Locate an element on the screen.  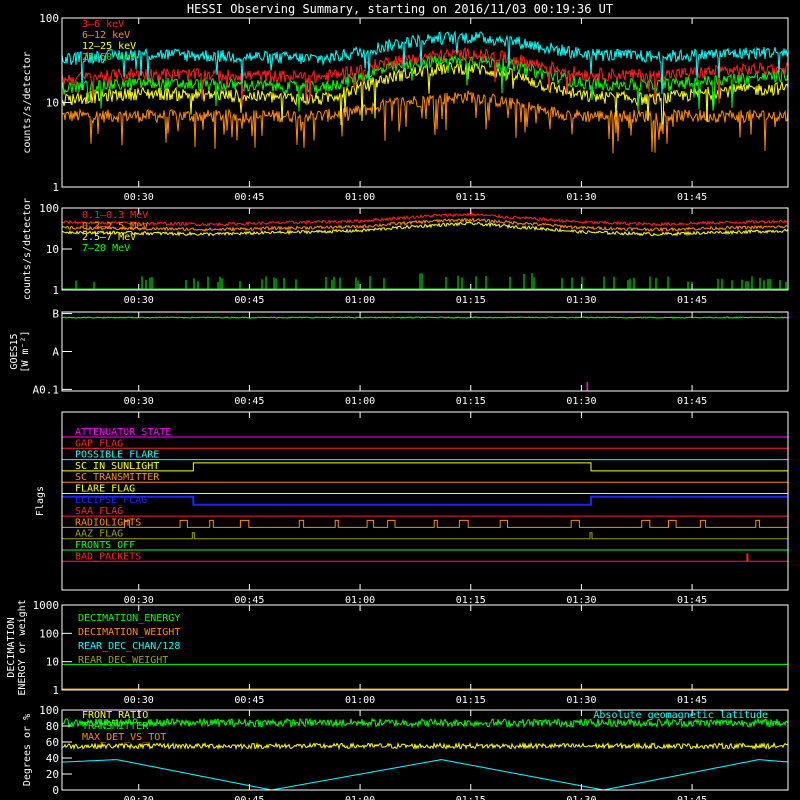
x-tick-label-5-4: 01:30 is located at coordinates (581, 797).